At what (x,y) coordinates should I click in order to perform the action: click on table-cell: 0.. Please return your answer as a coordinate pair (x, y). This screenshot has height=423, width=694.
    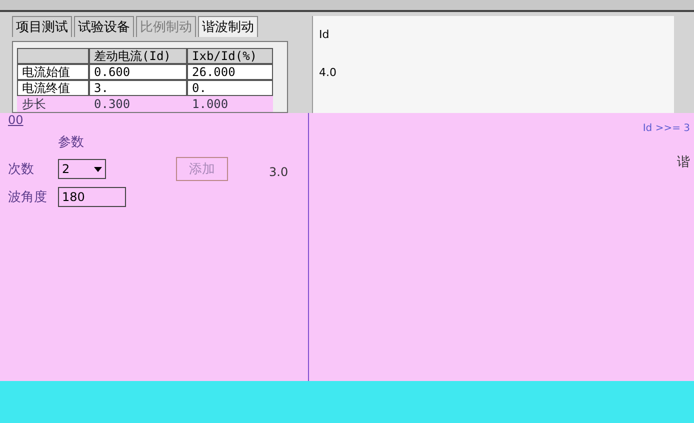
    Looking at the image, I should click on (230, 88).